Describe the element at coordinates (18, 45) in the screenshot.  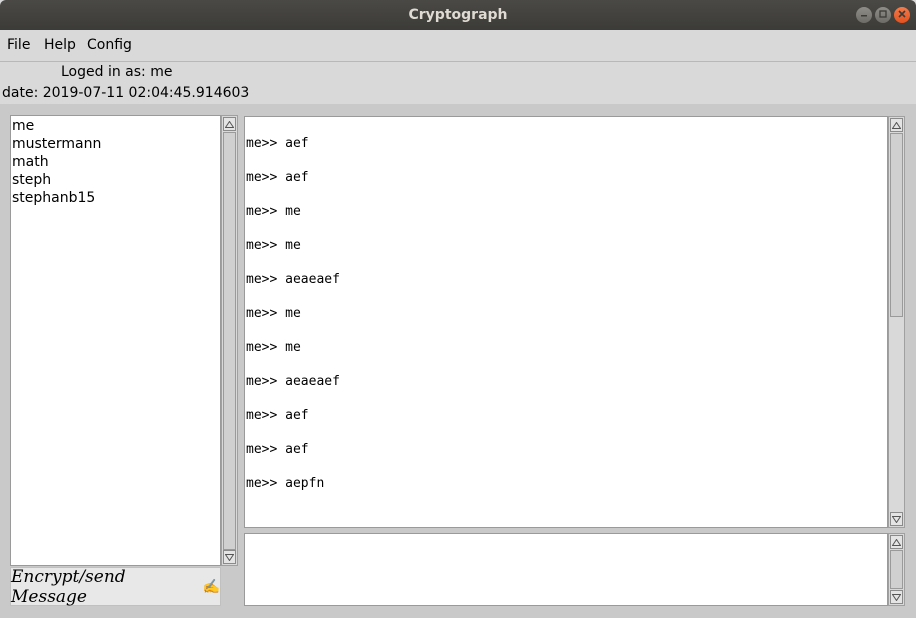
I see `menu-file: File` at that location.